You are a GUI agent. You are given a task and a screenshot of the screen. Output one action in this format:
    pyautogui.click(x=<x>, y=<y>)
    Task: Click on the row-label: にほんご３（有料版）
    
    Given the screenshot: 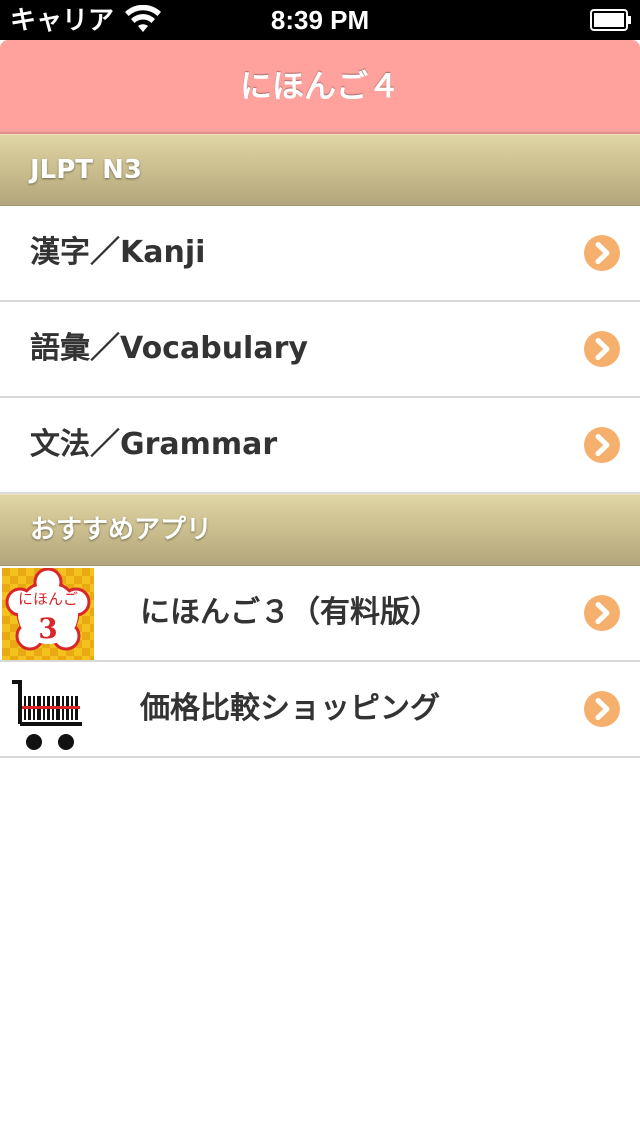 What is the action you would take?
    pyautogui.click(x=290, y=612)
    